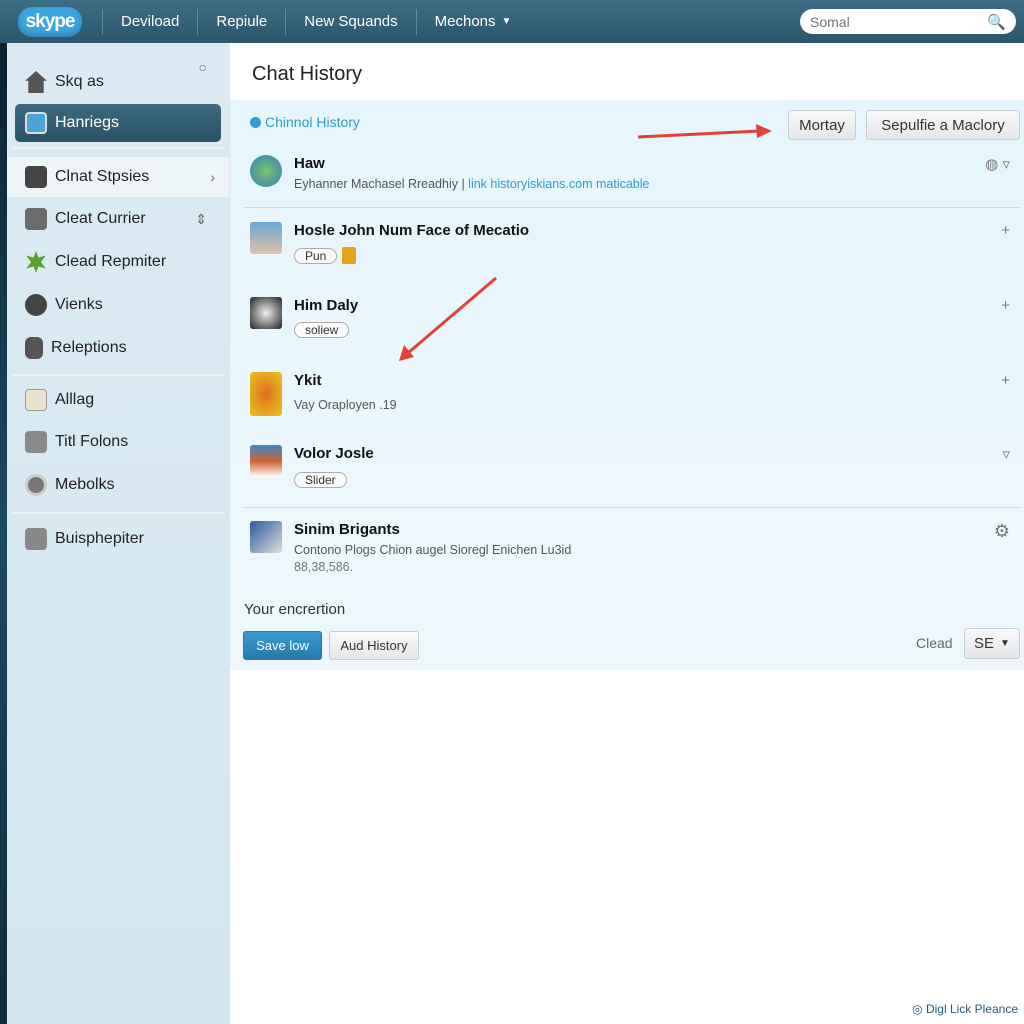  What do you see at coordinates (212, 177) in the screenshot?
I see `chevron-right-icon: ›` at bounding box center [212, 177].